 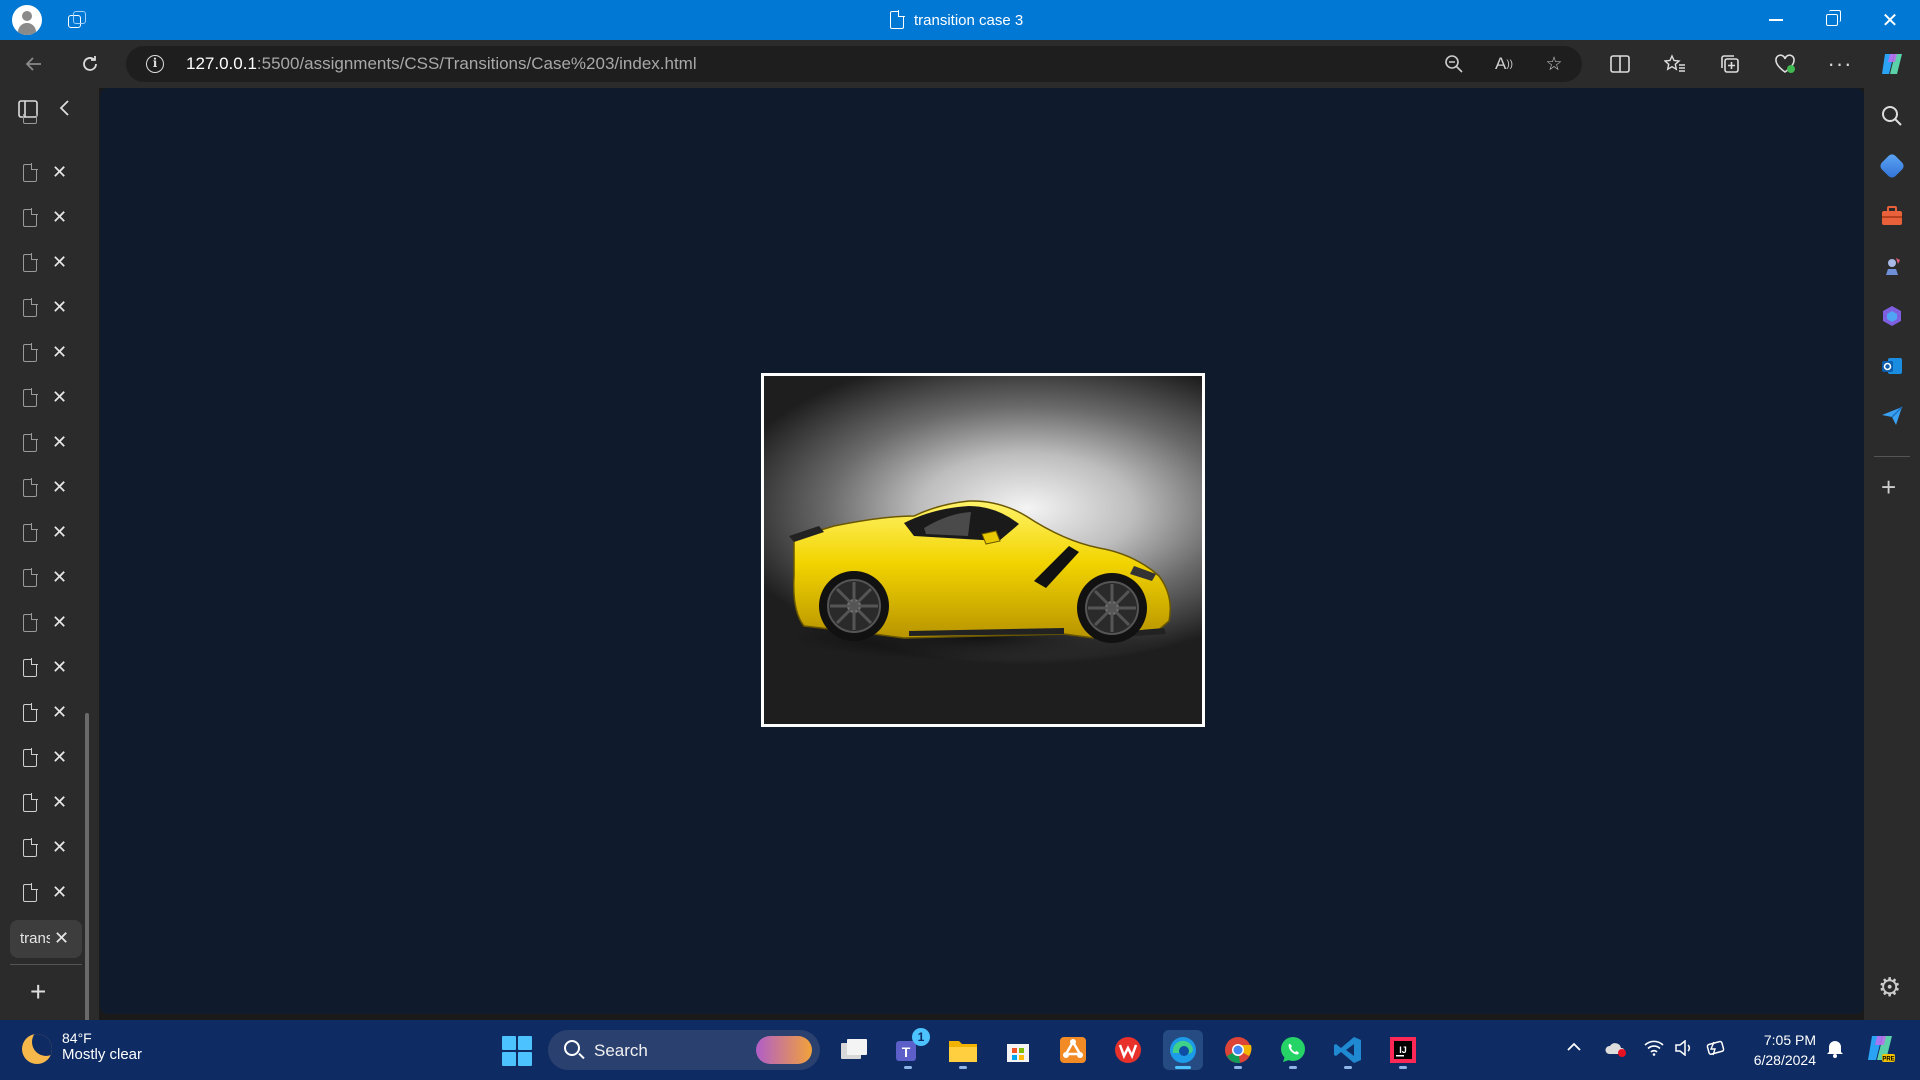 I want to click on outlook-icon, so click(x=1892, y=366).